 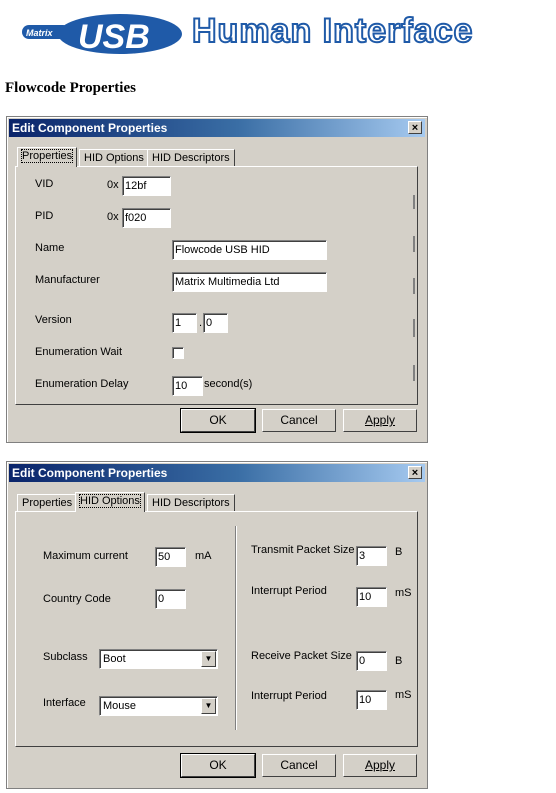 I want to click on usb-banner: Matrix USB Human Interface, so click(x=287, y=32).